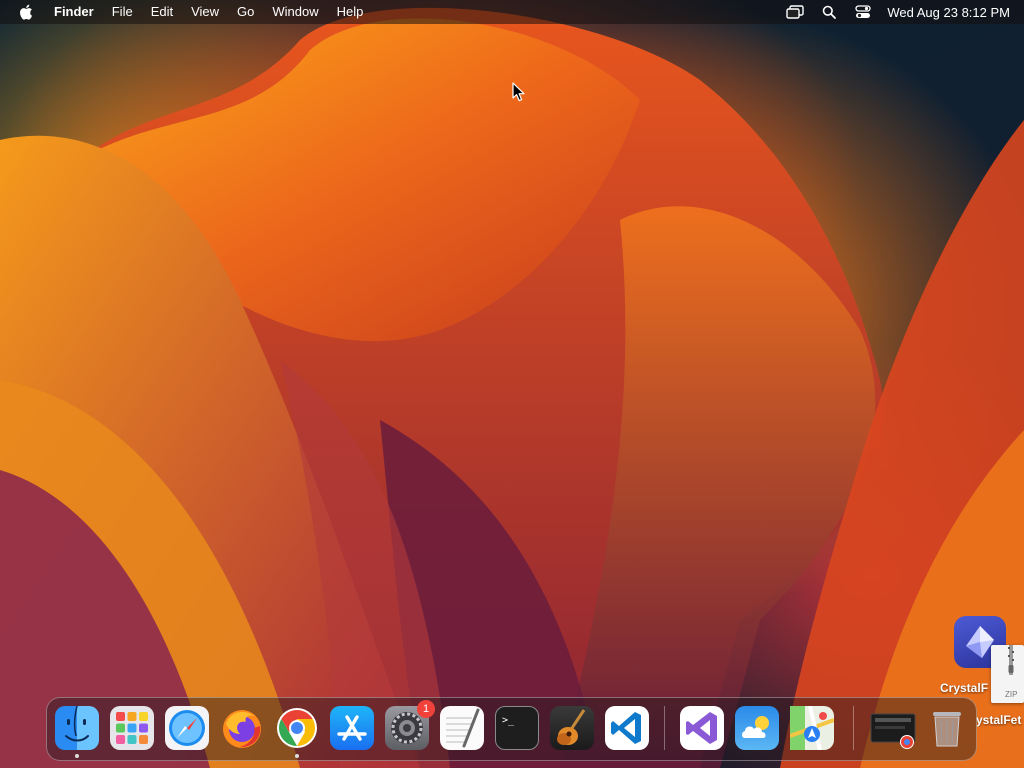 This screenshot has height=768, width=1024. I want to click on chrome-icon, so click(297, 728).